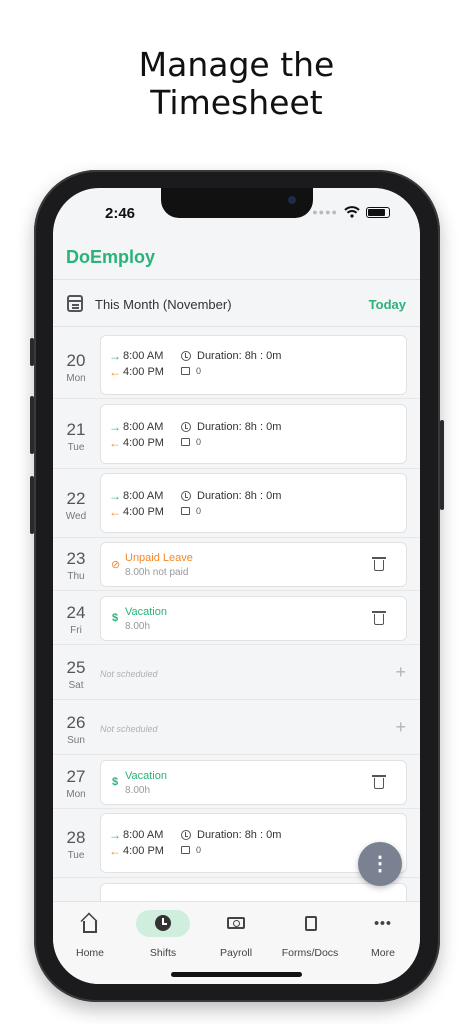  Describe the element at coordinates (76, 722) in the screenshot. I see `day-number: 26` at that location.